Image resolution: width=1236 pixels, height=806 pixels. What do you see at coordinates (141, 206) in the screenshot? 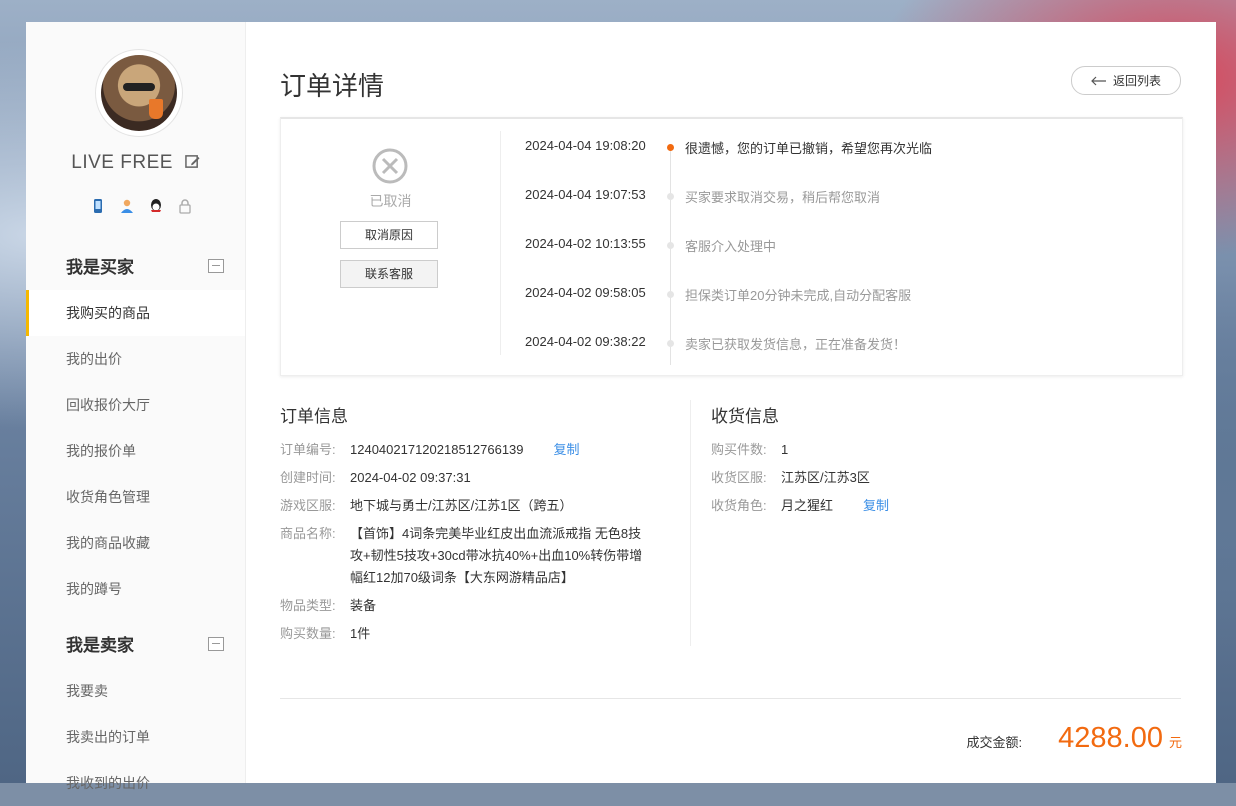
I see `verification-icons` at bounding box center [141, 206].